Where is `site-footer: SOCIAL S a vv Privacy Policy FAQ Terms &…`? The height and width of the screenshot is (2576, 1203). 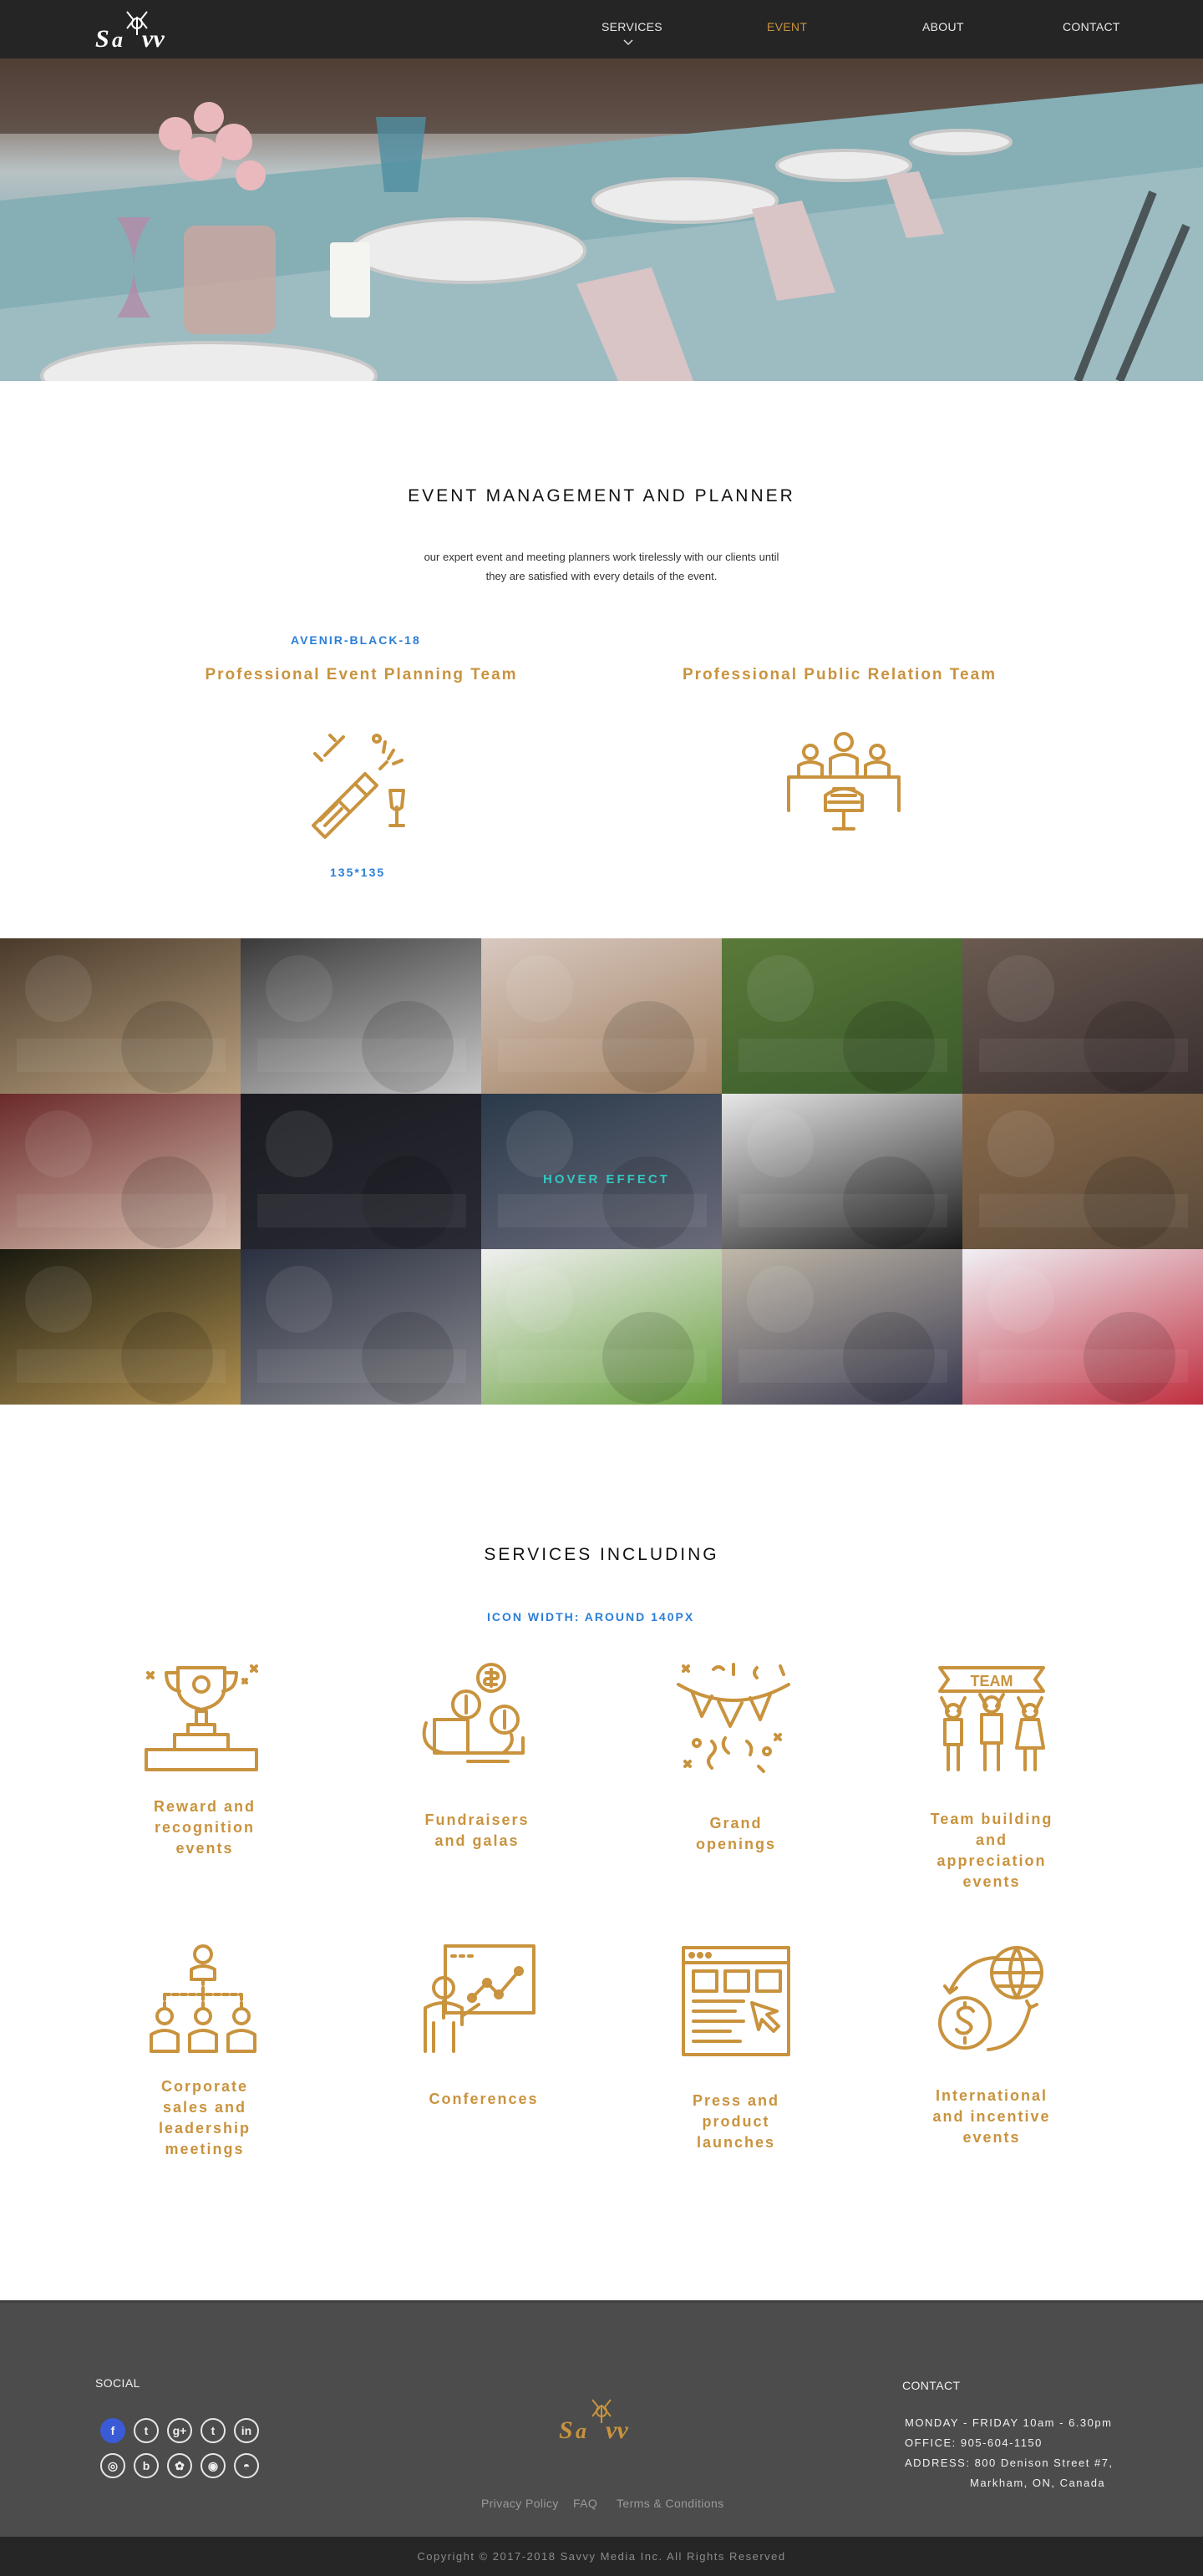
site-footer: SOCIAL S a vv Privacy Policy FAQ Terms &… is located at coordinates (601, 2418).